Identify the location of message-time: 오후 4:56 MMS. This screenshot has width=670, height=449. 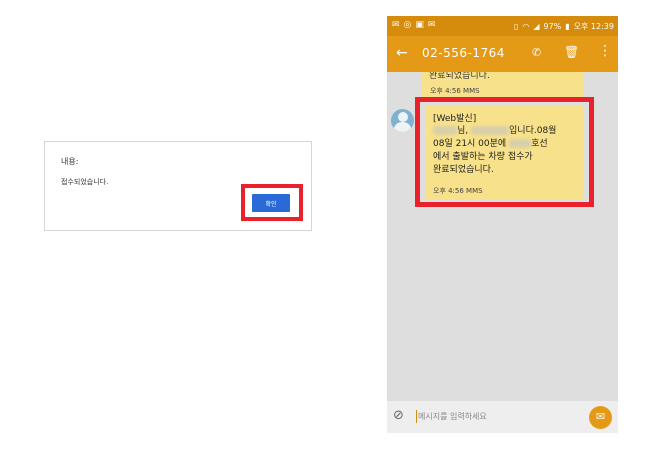
(458, 191).